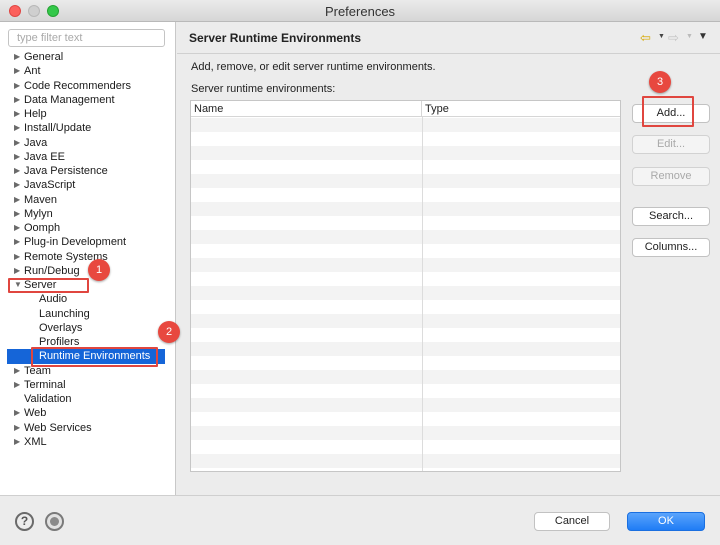 The image size is (720, 545). Describe the element at coordinates (88, 86) in the screenshot. I see `tree-item-code-recommenders: ▶ Code Recommenders` at that location.